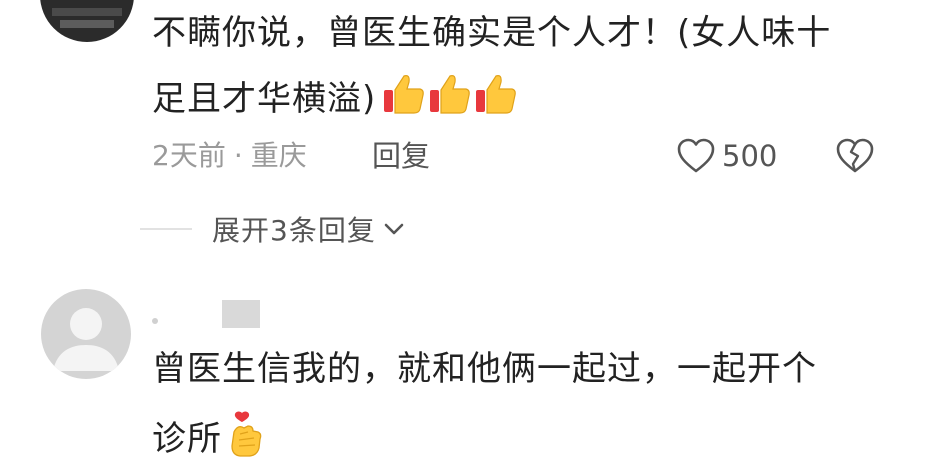 The width and height of the screenshot is (926, 472). What do you see at coordinates (229, 156) in the screenshot?
I see `comment-meta: 2天前 · 重庆` at bounding box center [229, 156].